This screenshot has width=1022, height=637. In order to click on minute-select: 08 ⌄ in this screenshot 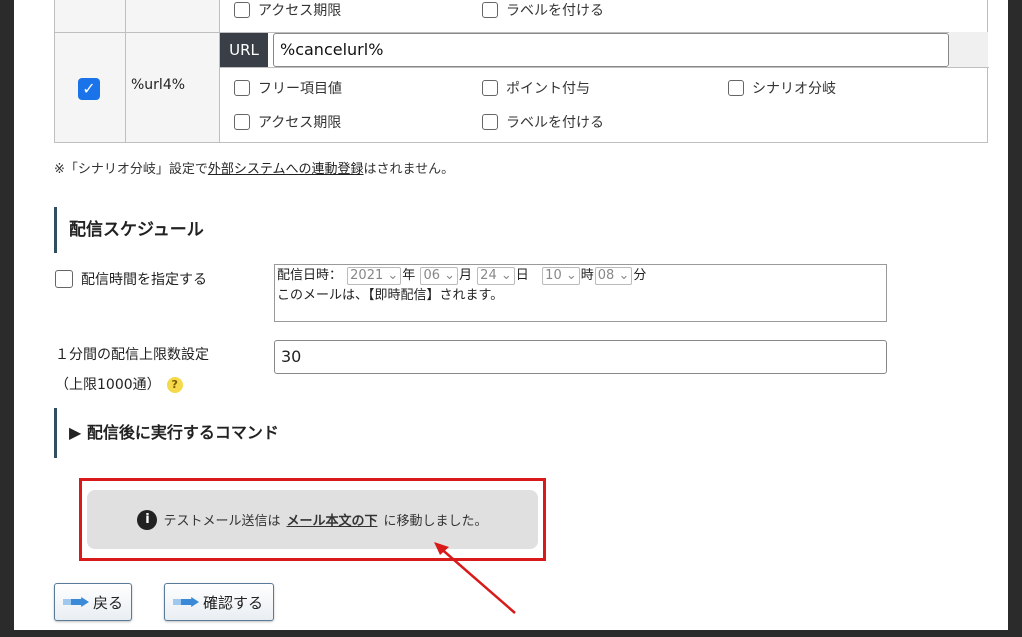, I will do `click(613, 276)`.